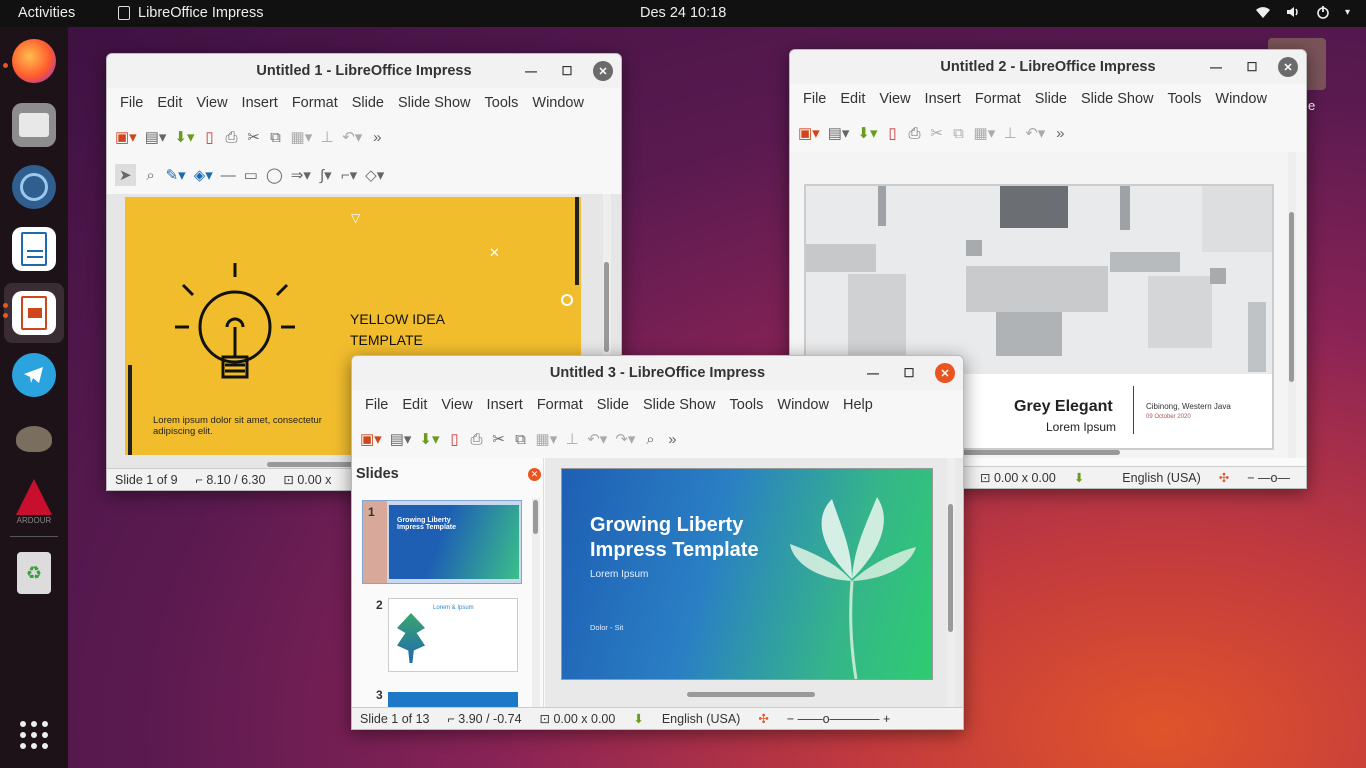 The width and height of the screenshot is (1366, 768). Describe the element at coordinates (1048, 67) in the screenshot. I see `title-bar: Untitled 2 - LibreOffice Impress — ☐ ✕` at that location.